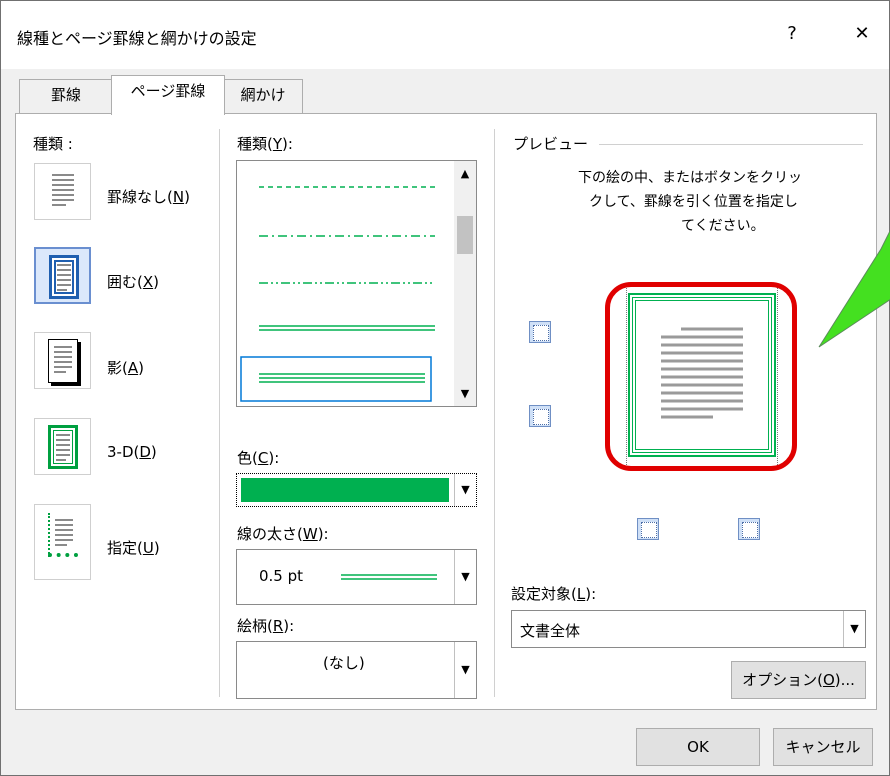 The width and height of the screenshot is (890, 776). What do you see at coordinates (465, 393) in the screenshot?
I see `scroll-down-icon: ▼` at bounding box center [465, 393].